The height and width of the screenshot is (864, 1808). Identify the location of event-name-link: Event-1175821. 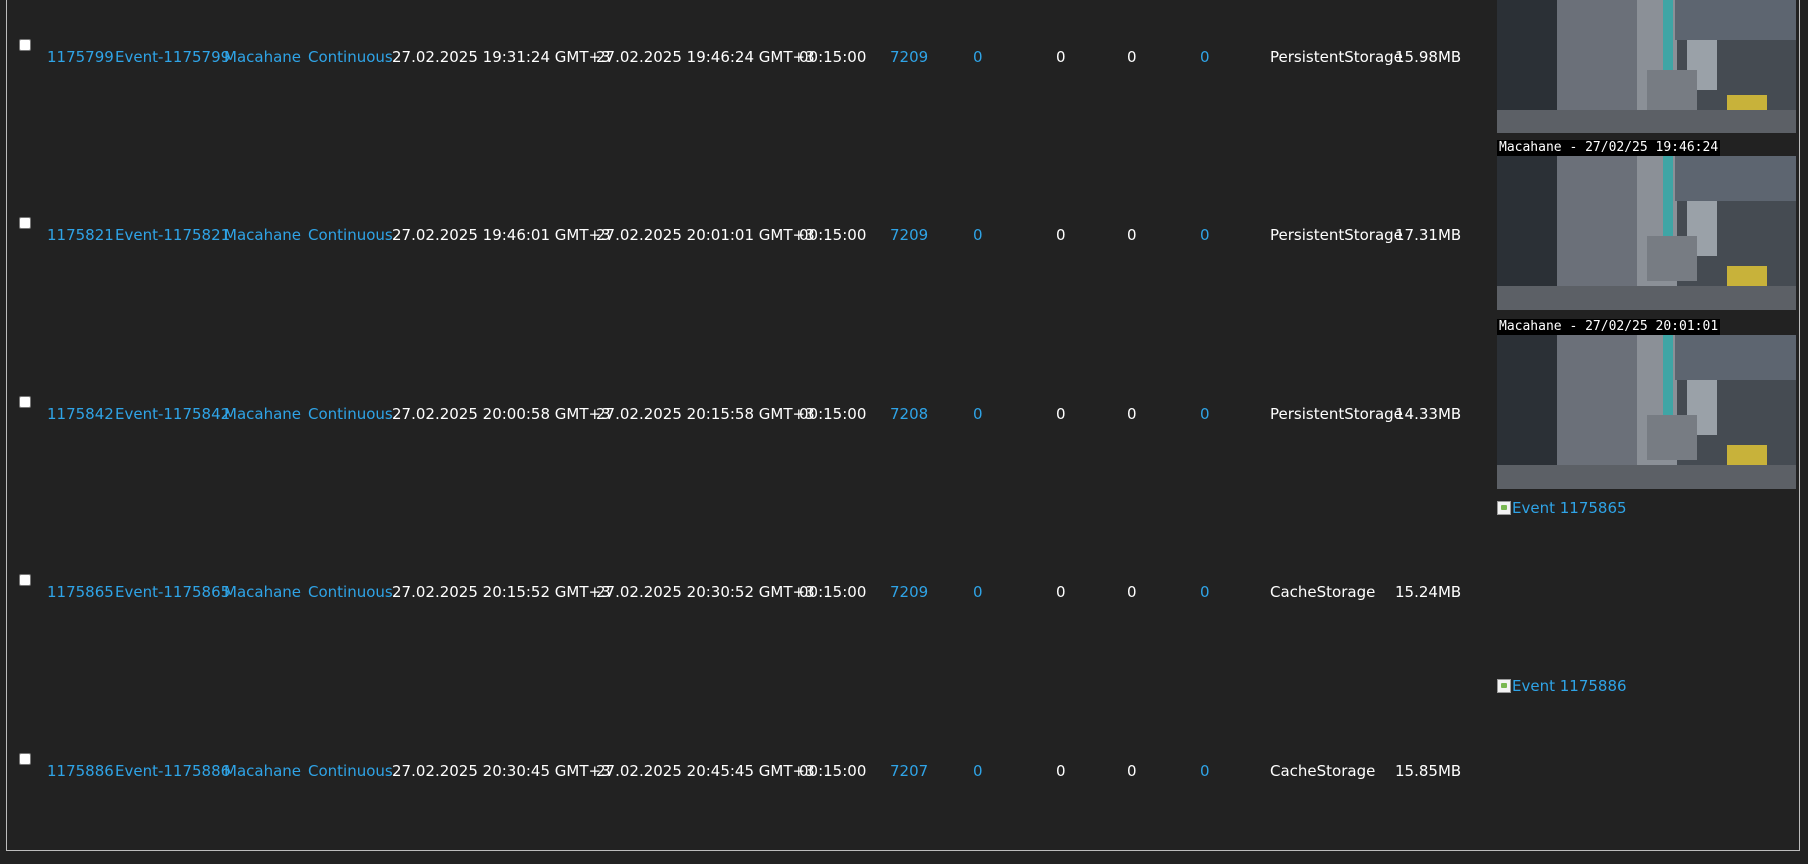
(172, 235).